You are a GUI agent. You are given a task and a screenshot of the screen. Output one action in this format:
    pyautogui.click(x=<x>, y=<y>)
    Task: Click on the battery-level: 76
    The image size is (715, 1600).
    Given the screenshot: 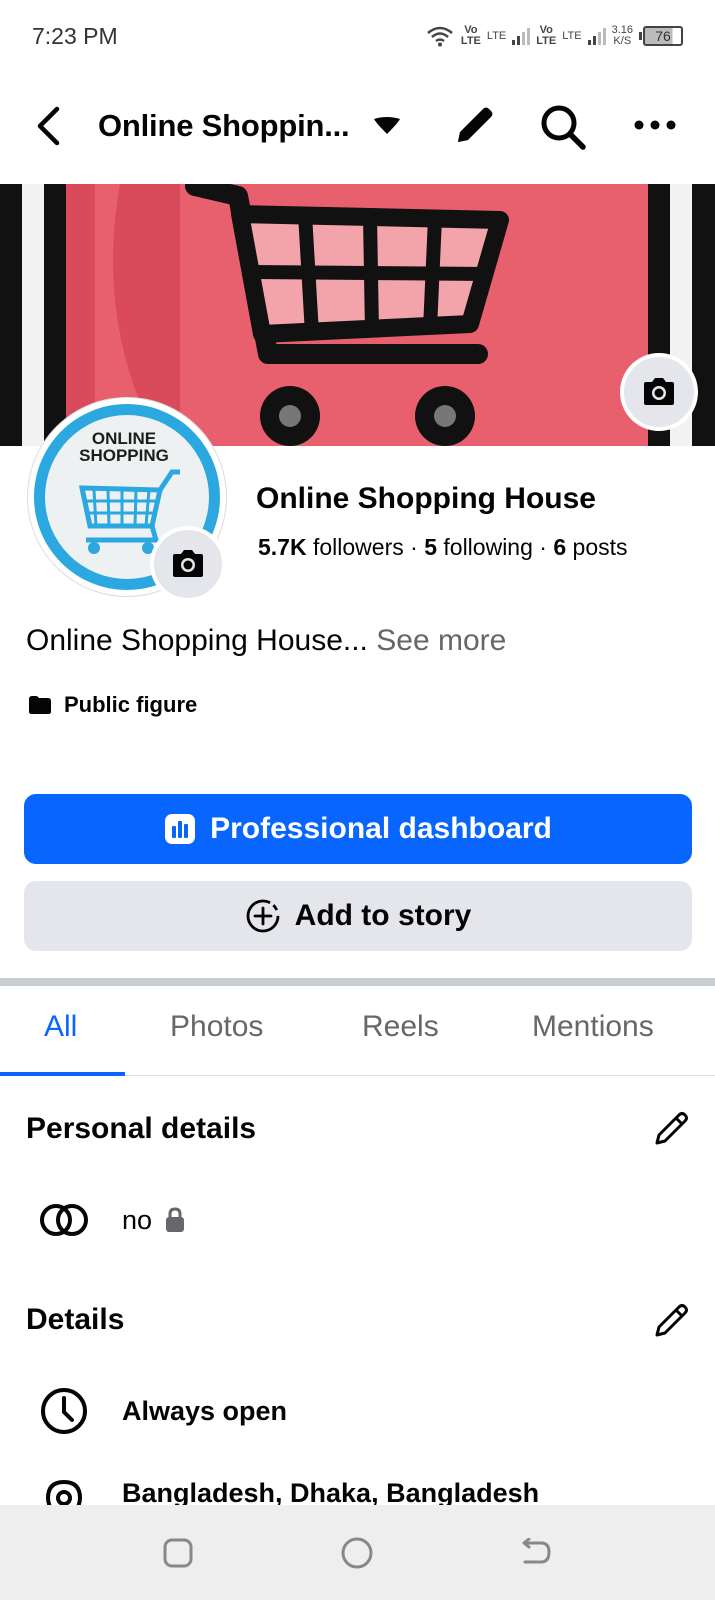 What is the action you would take?
    pyautogui.click(x=663, y=36)
    